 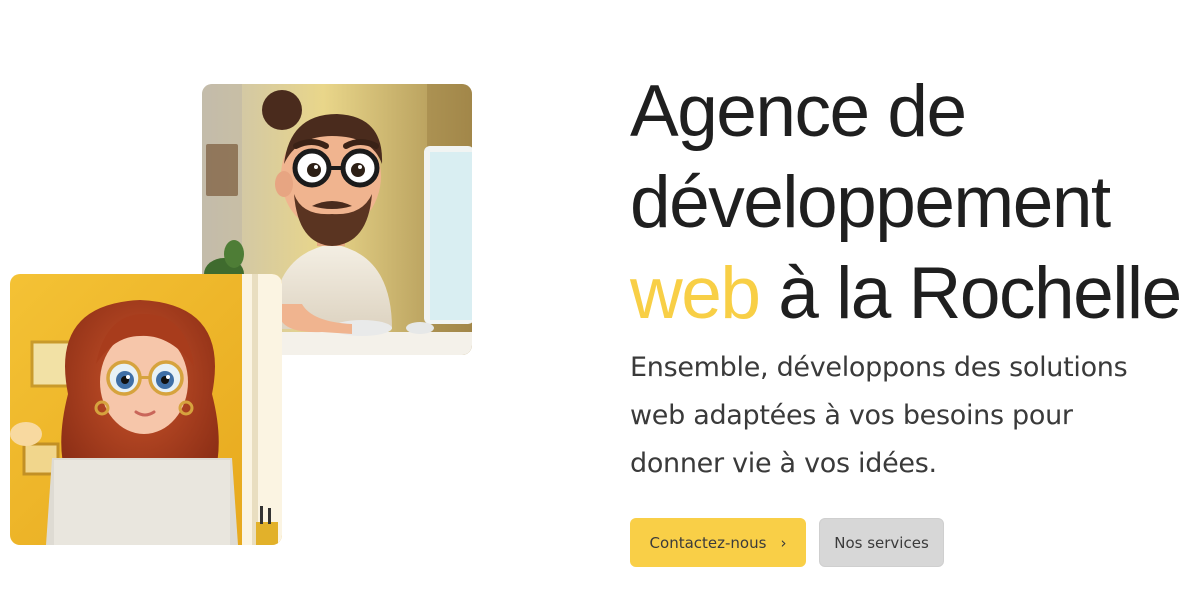 I want to click on headline-line-3-rest: à la Rochelle, so click(x=970, y=293).